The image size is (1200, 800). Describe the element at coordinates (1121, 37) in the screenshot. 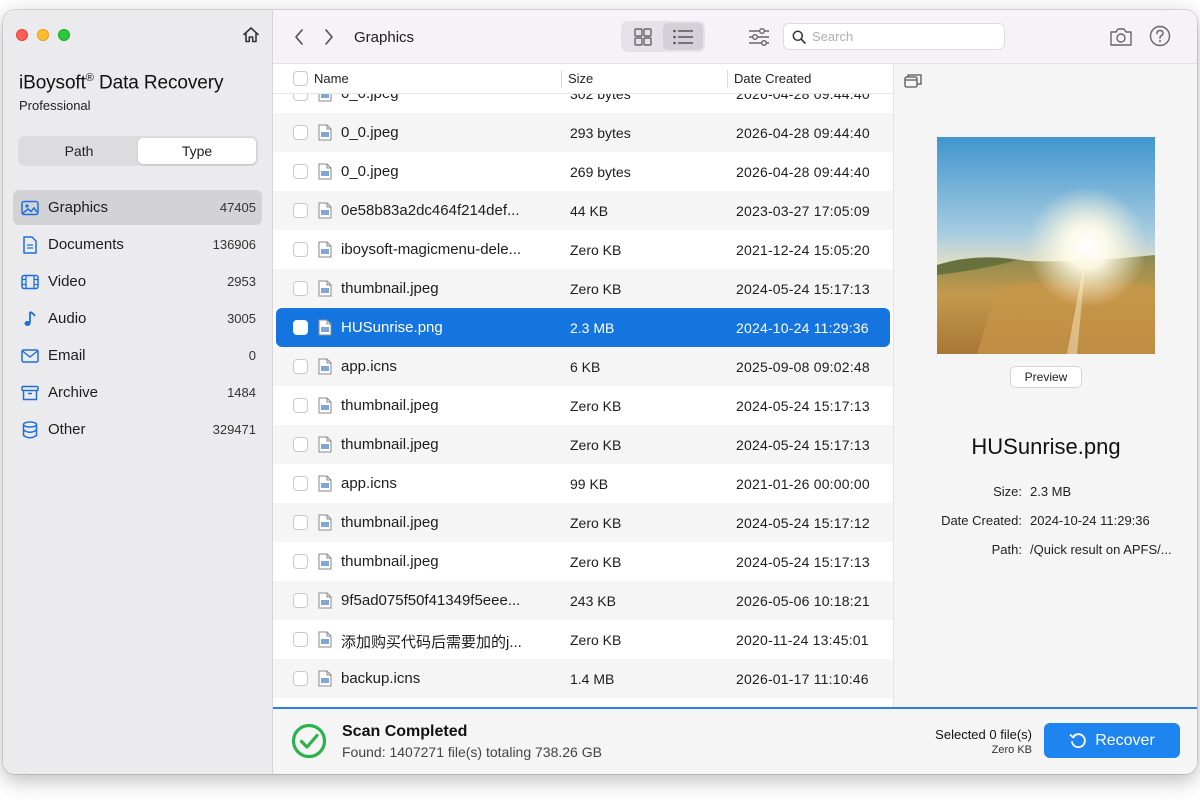

I see `camera-icon` at that location.